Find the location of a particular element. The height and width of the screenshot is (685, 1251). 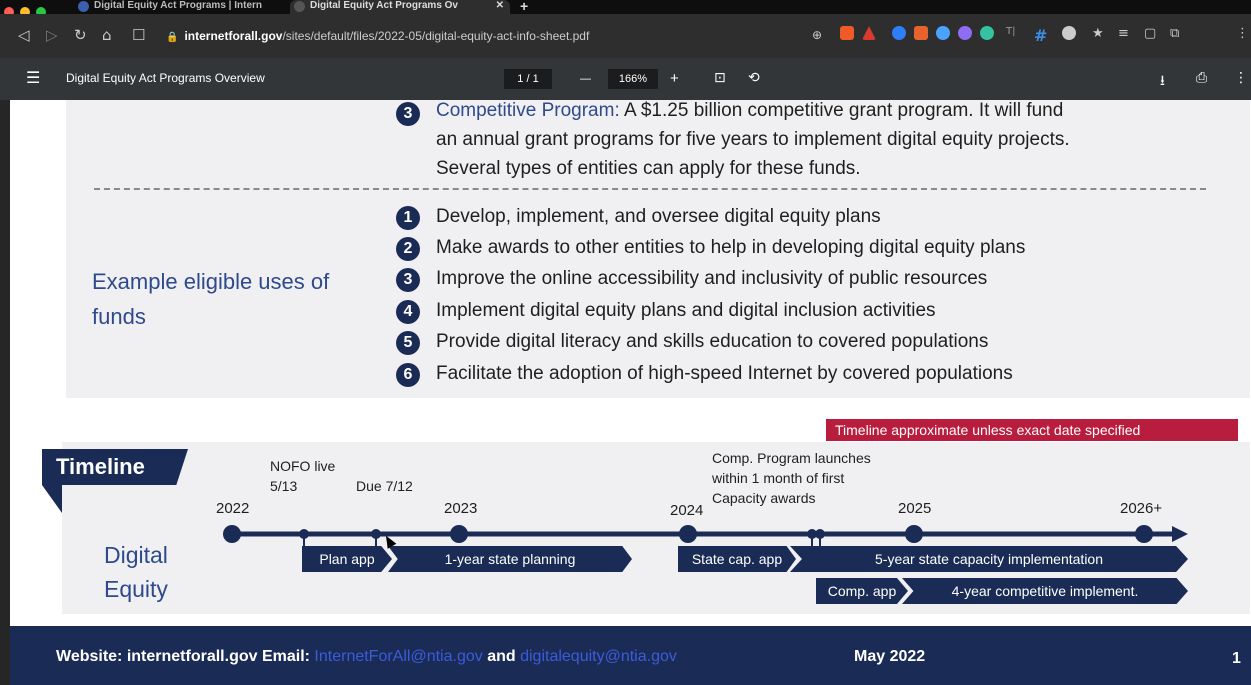

pdf-more-options-icon: ⋮ is located at coordinates (1241, 78).